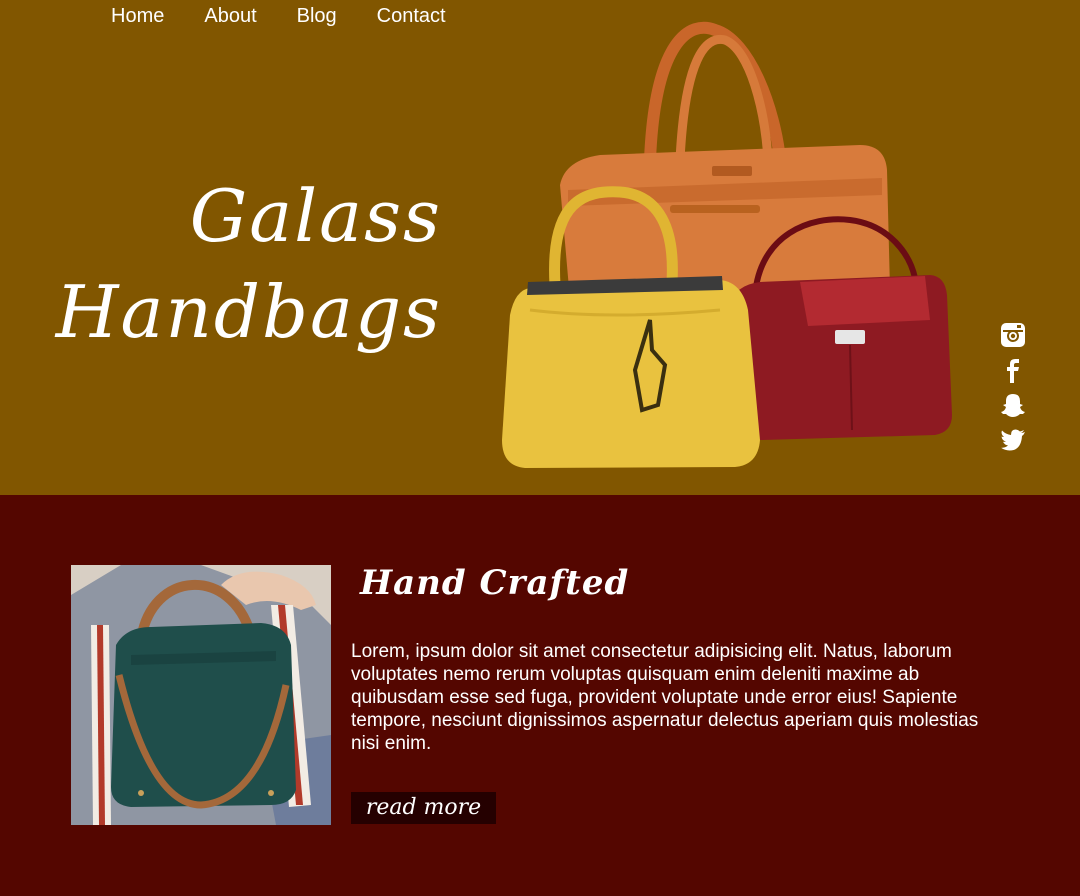 This screenshot has width=1080, height=896. I want to click on nav-link-home: Home, so click(137, 16).